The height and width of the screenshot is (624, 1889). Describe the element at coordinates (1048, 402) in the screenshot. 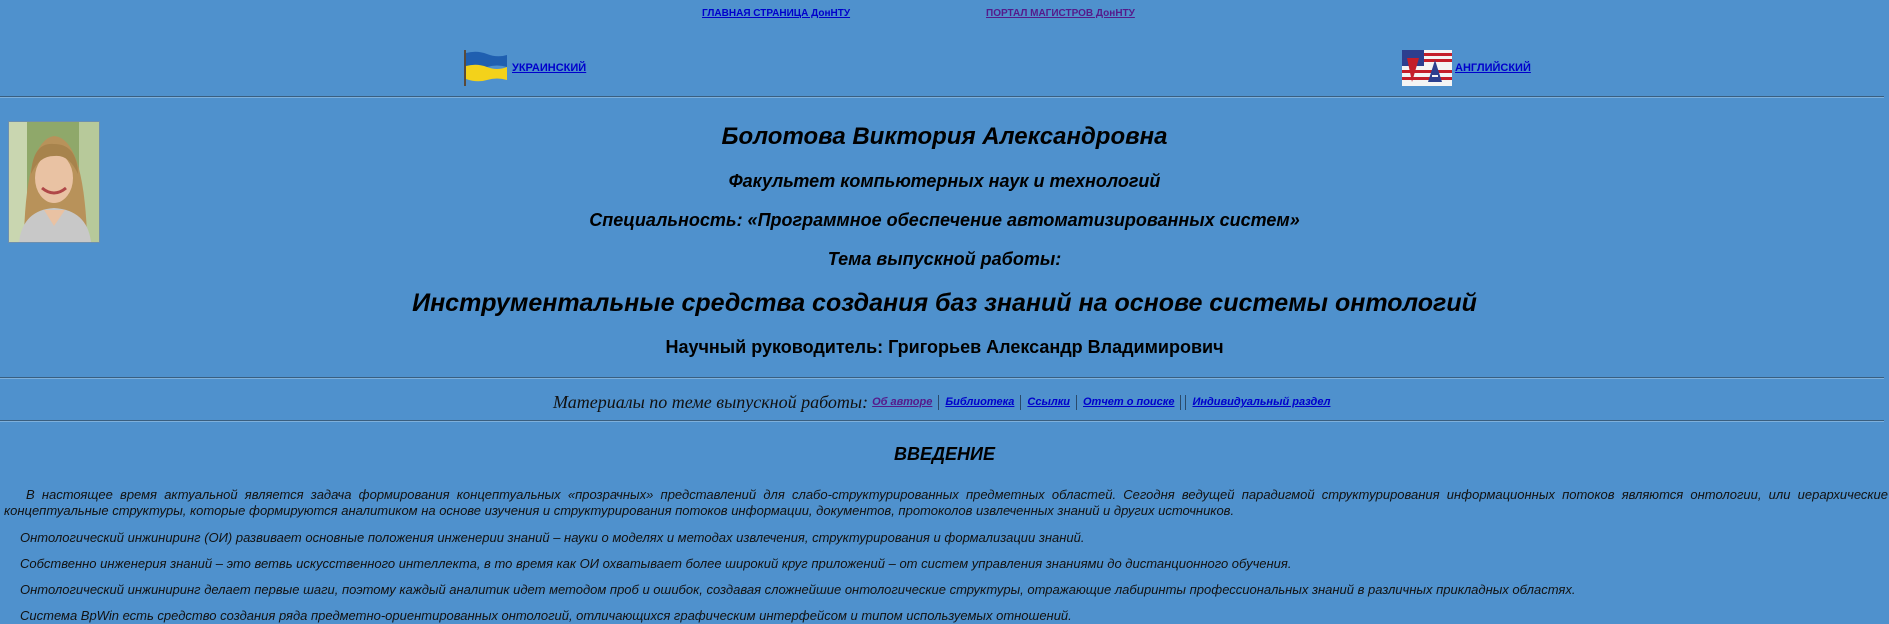

I see `links-link: Ссылки` at that location.